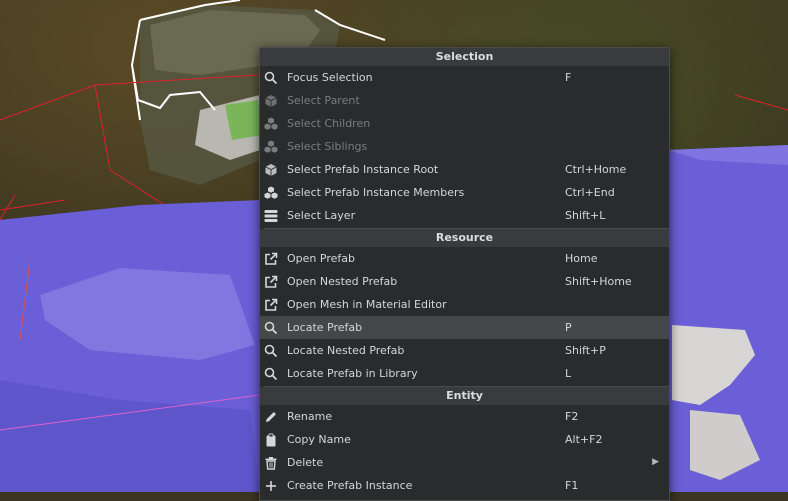 The image size is (788, 501). What do you see at coordinates (319, 439) in the screenshot?
I see `menu-item-label: Copy Name` at bounding box center [319, 439].